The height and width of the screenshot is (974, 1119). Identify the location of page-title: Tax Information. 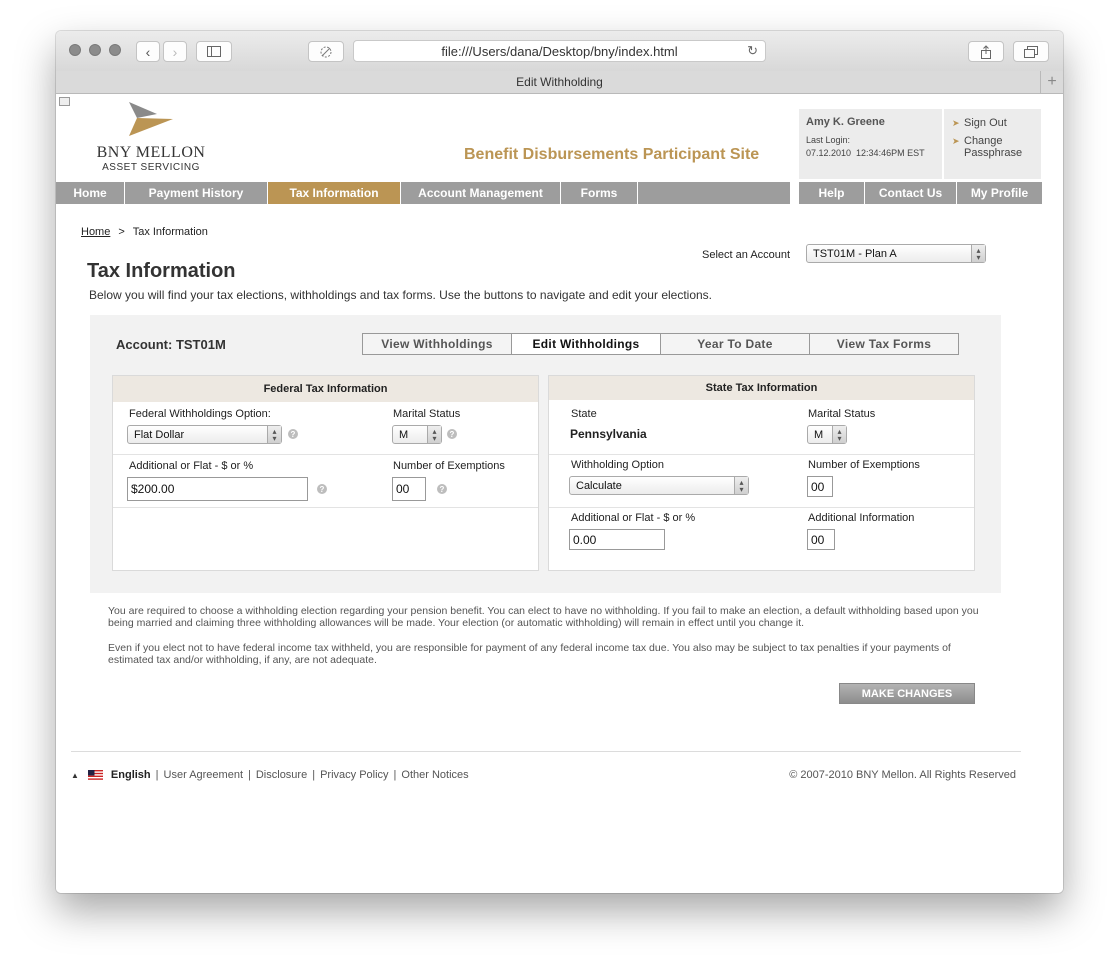
(161, 271).